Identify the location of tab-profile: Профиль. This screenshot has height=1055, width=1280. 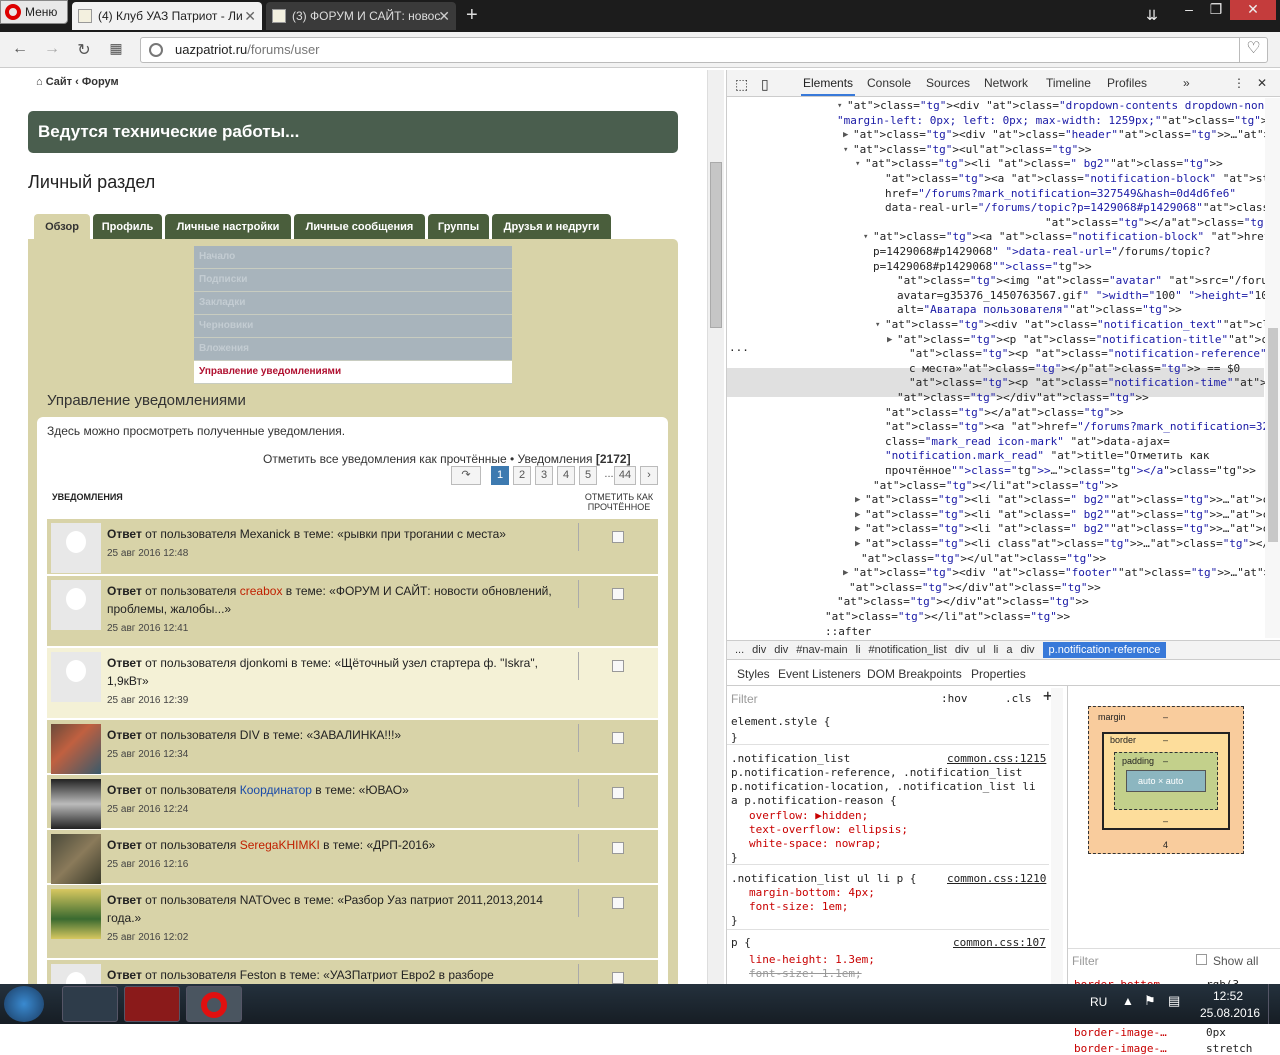
(127, 227).